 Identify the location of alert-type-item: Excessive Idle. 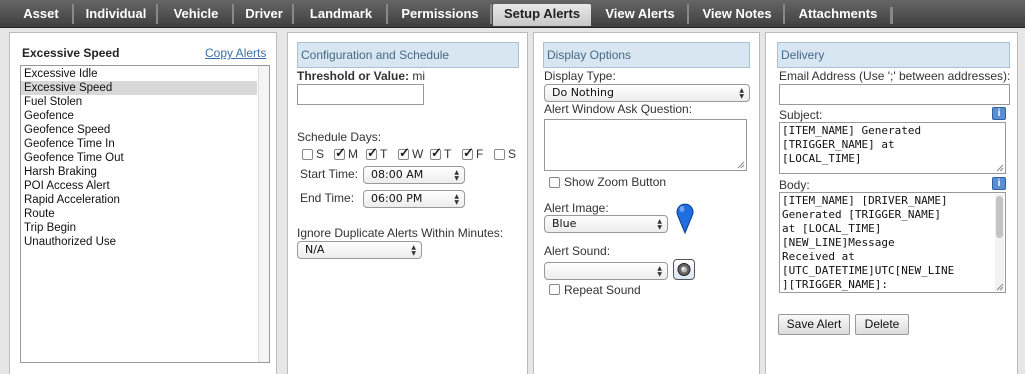
(139, 74).